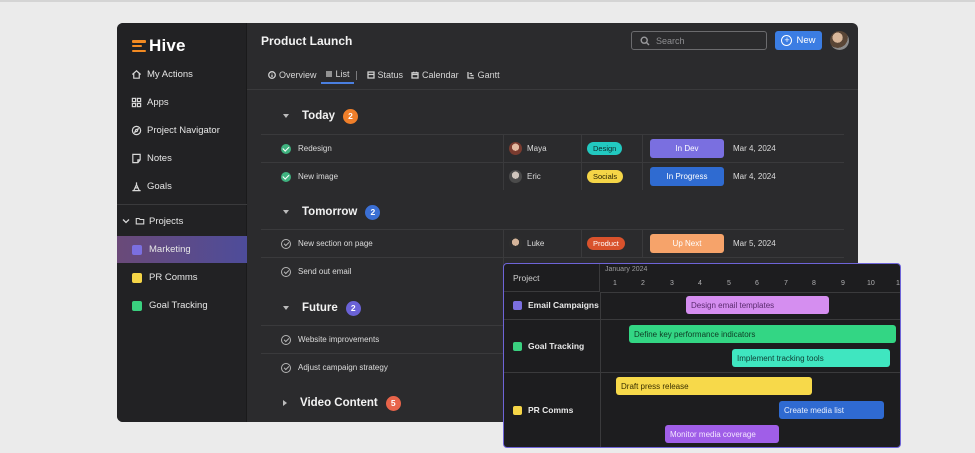  Describe the element at coordinates (714, 386) in the screenshot. I see `gantt-bar: Draft press release` at that location.